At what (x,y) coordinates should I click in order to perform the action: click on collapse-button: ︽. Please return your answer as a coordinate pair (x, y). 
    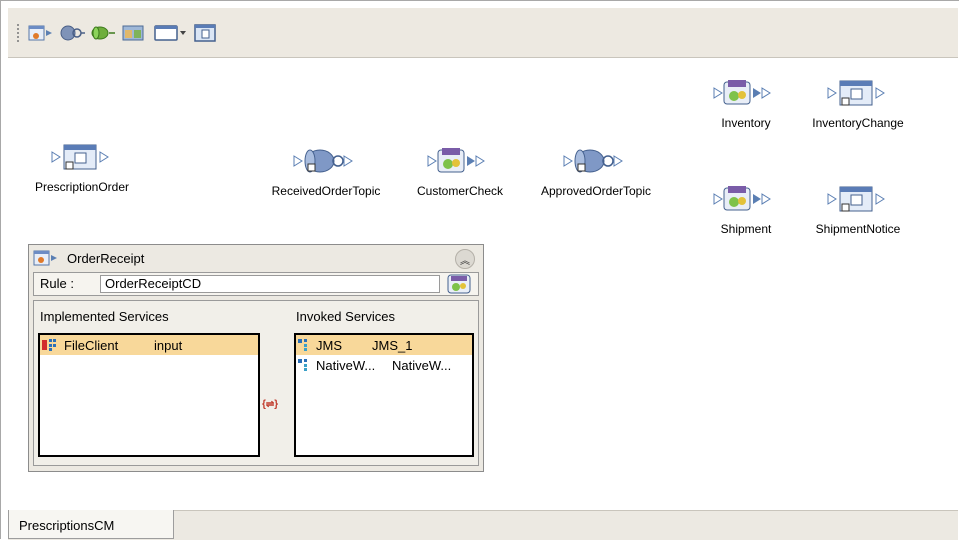
    Looking at the image, I should click on (465, 259).